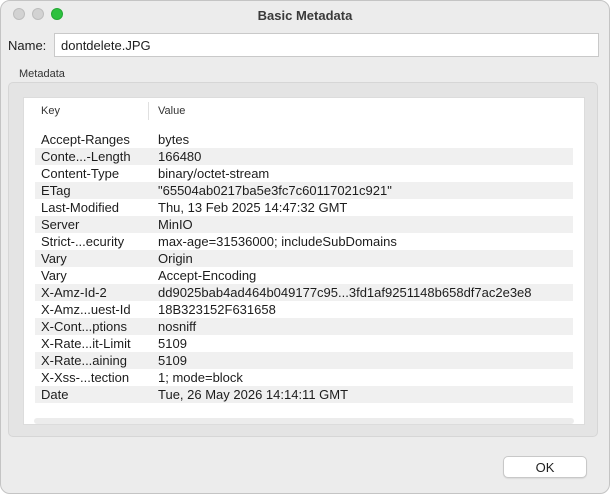 Image resolution: width=610 pixels, height=494 pixels. What do you see at coordinates (304, 326) in the screenshot?
I see `table-row: X-Cont...ptions nosniff` at bounding box center [304, 326].